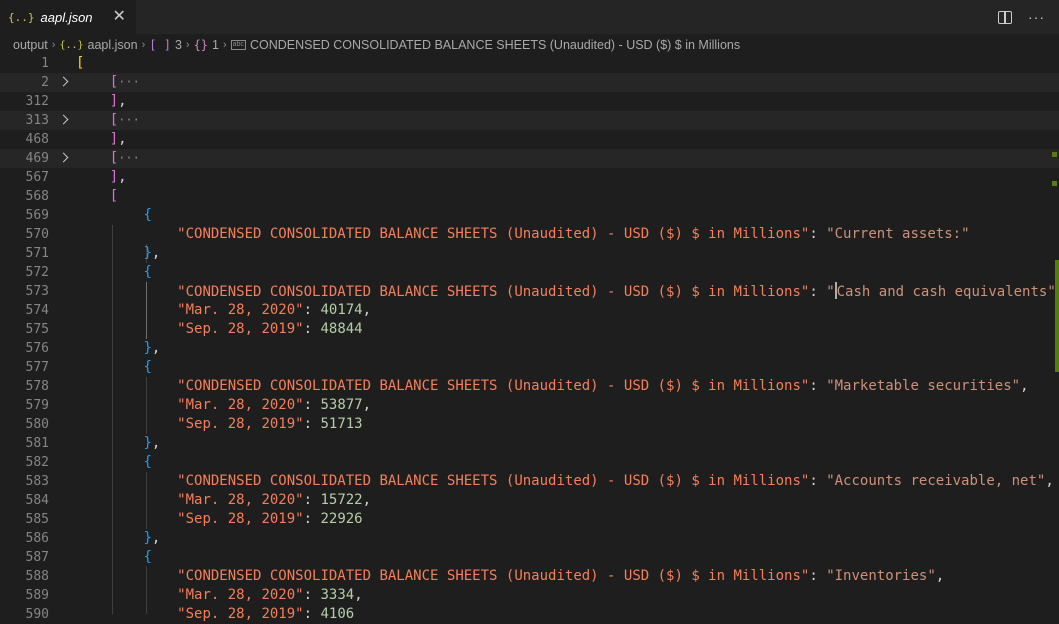 The height and width of the screenshot is (624, 1059). What do you see at coordinates (201, 45) in the screenshot?
I see `object-icon: {}` at bounding box center [201, 45].